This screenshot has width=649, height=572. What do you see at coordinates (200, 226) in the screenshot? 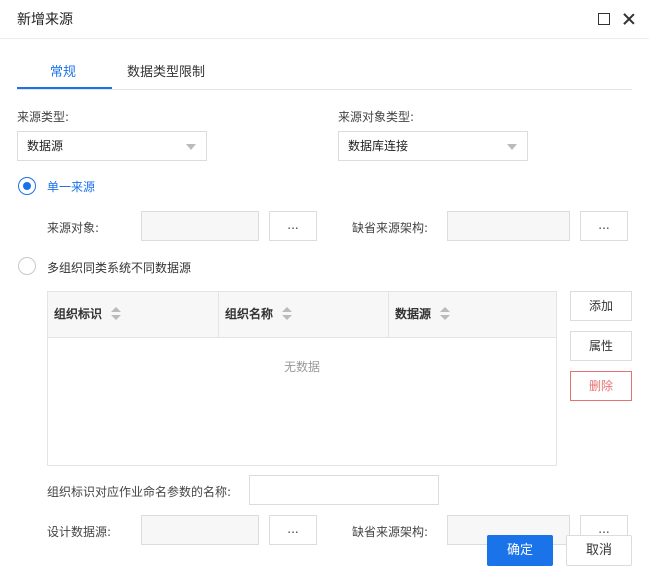
I see `source-object-input` at bounding box center [200, 226].